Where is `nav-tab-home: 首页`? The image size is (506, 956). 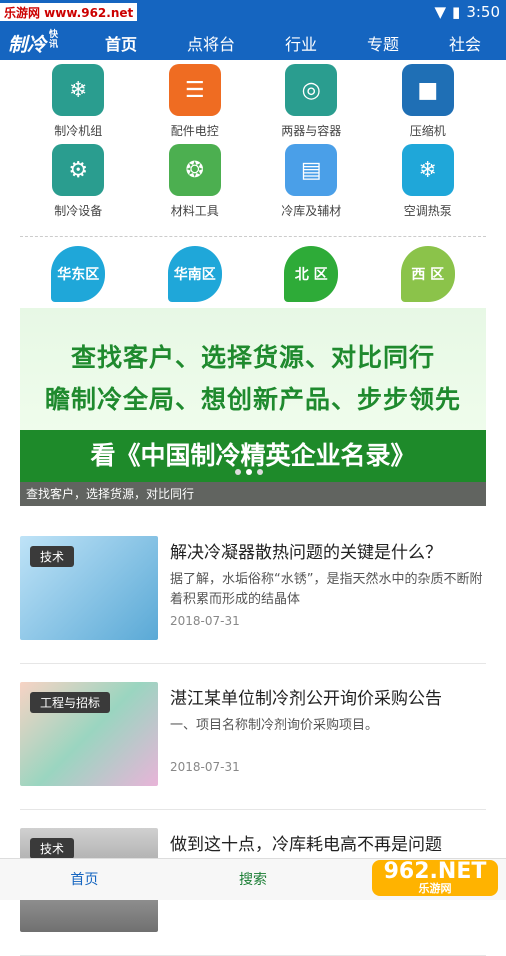
nav-tab-home: 首页 is located at coordinates (121, 43).